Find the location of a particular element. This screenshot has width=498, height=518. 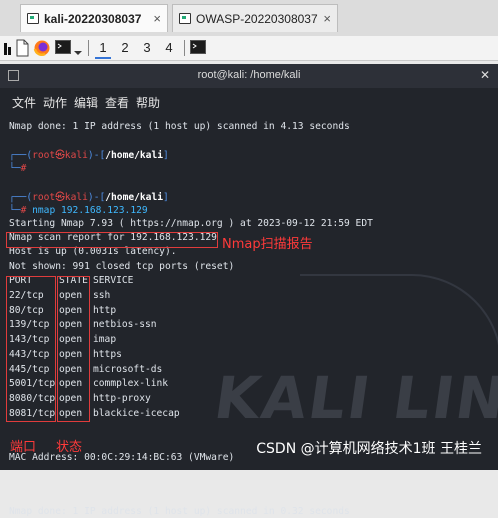

port-row-service: https is located at coordinates (107, 354).